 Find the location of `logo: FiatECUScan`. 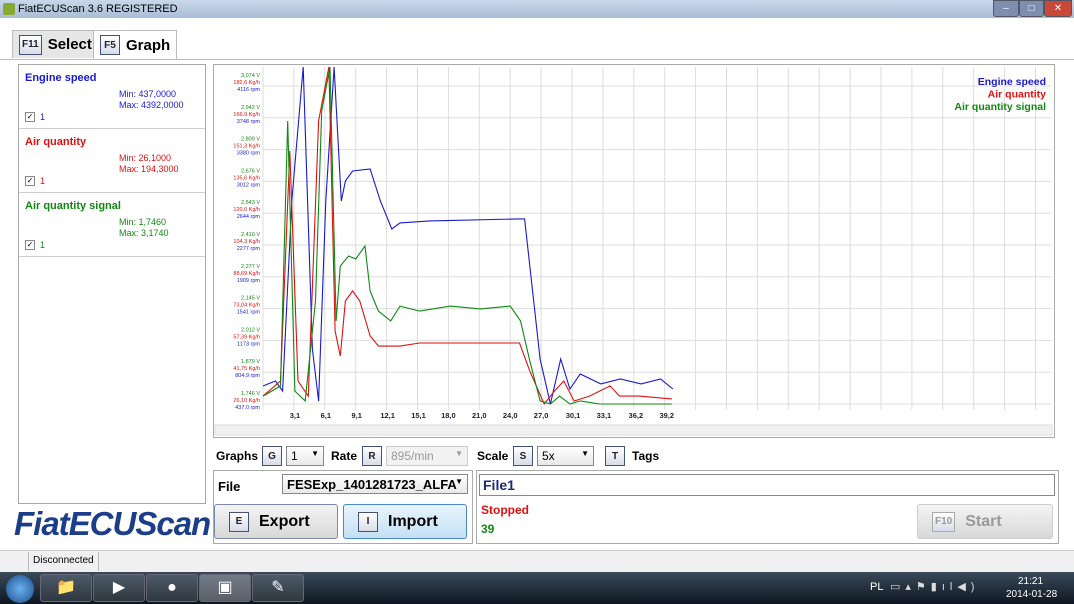

logo: FiatECUScan is located at coordinates (112, 523).